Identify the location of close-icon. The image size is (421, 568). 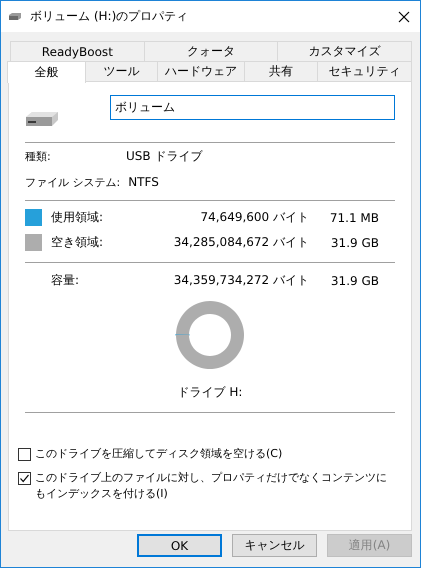
(404, 16).